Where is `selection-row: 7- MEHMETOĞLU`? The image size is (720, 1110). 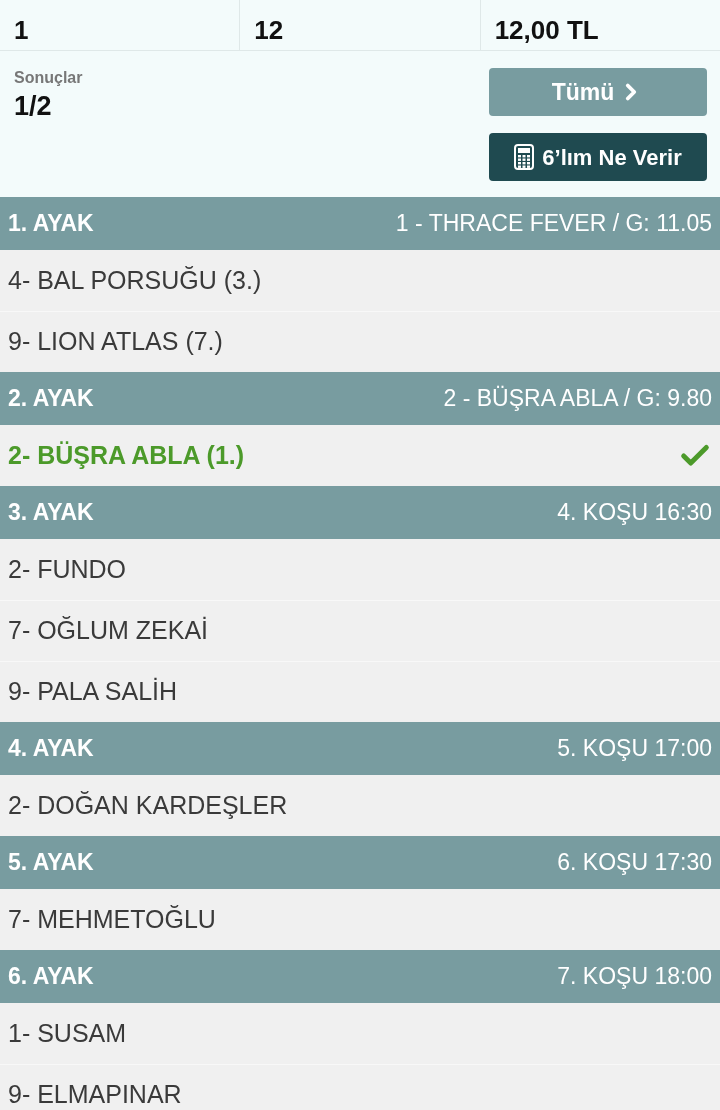 selection-row: 7- MEHMETOĞLU is located at coordinates (360, 919).